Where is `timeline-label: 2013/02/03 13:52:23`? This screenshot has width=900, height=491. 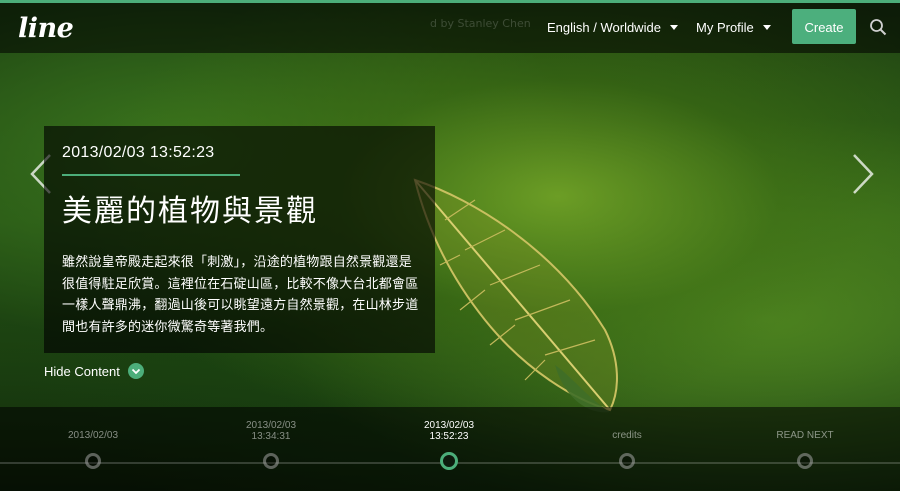 timeline-label: 2013/02/03 13:52:23 is located at coordinates (449, 431).